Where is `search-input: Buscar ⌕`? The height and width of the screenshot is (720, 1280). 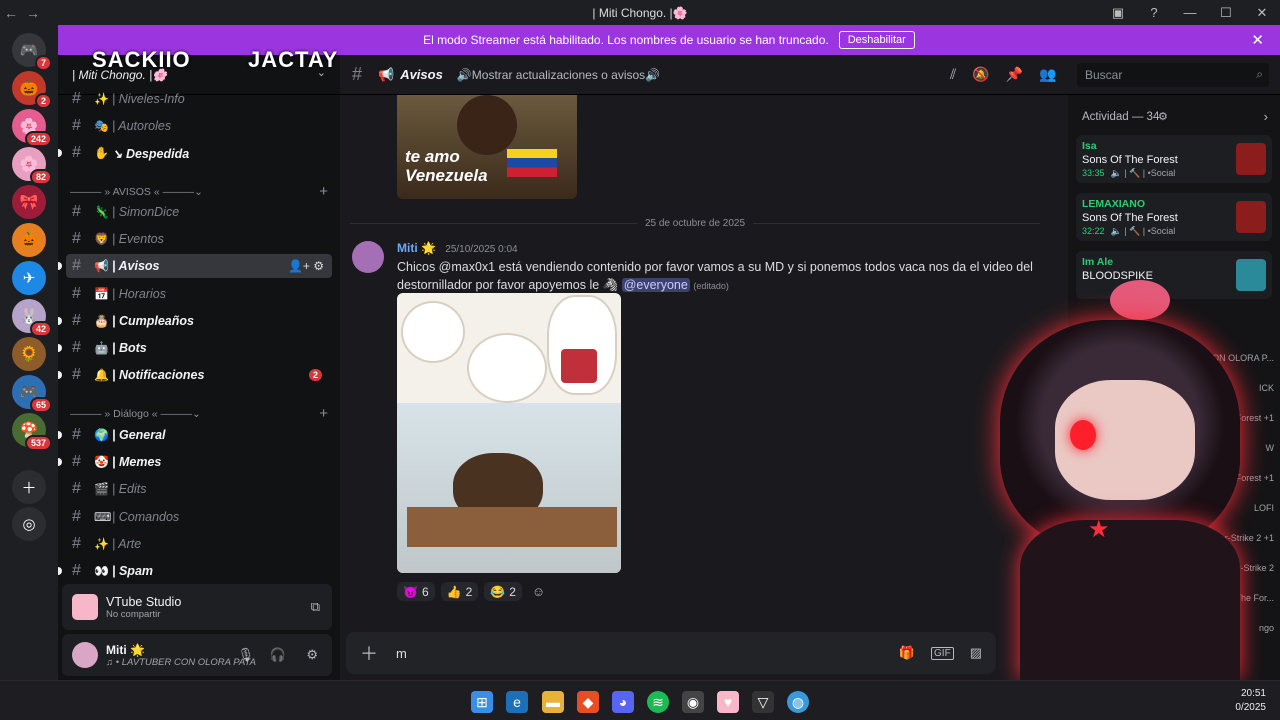 search-input: Buscar ⌕ is located at coordinates (1173, 75).